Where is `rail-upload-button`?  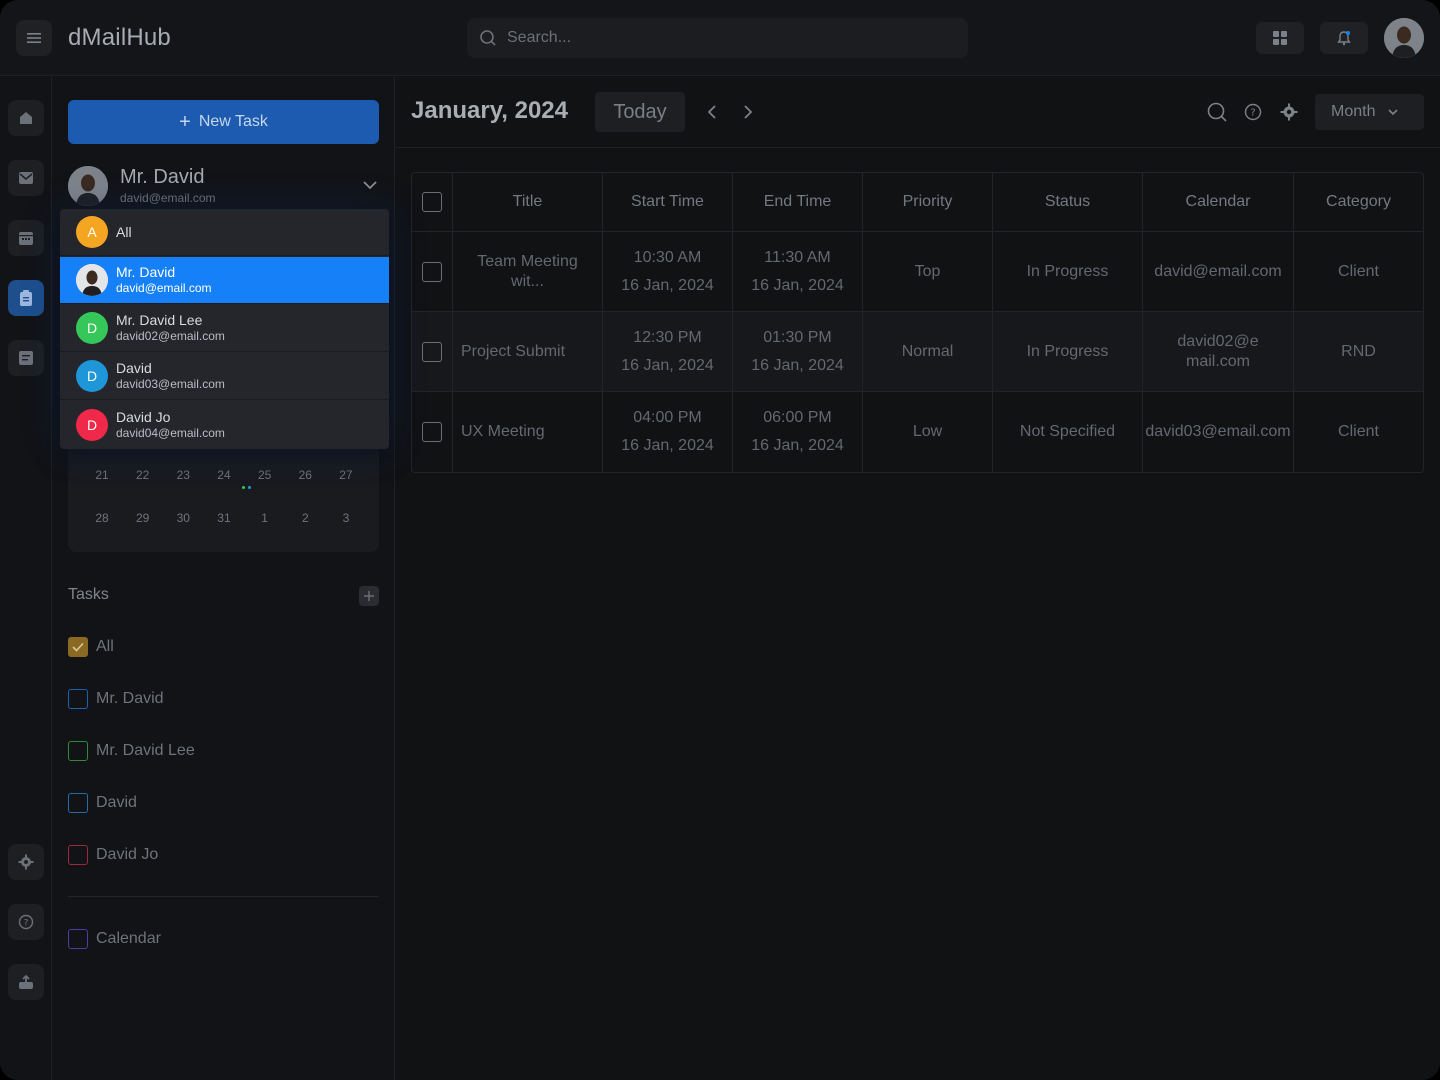 rail-upload-button is located at coordinates (26, 982).